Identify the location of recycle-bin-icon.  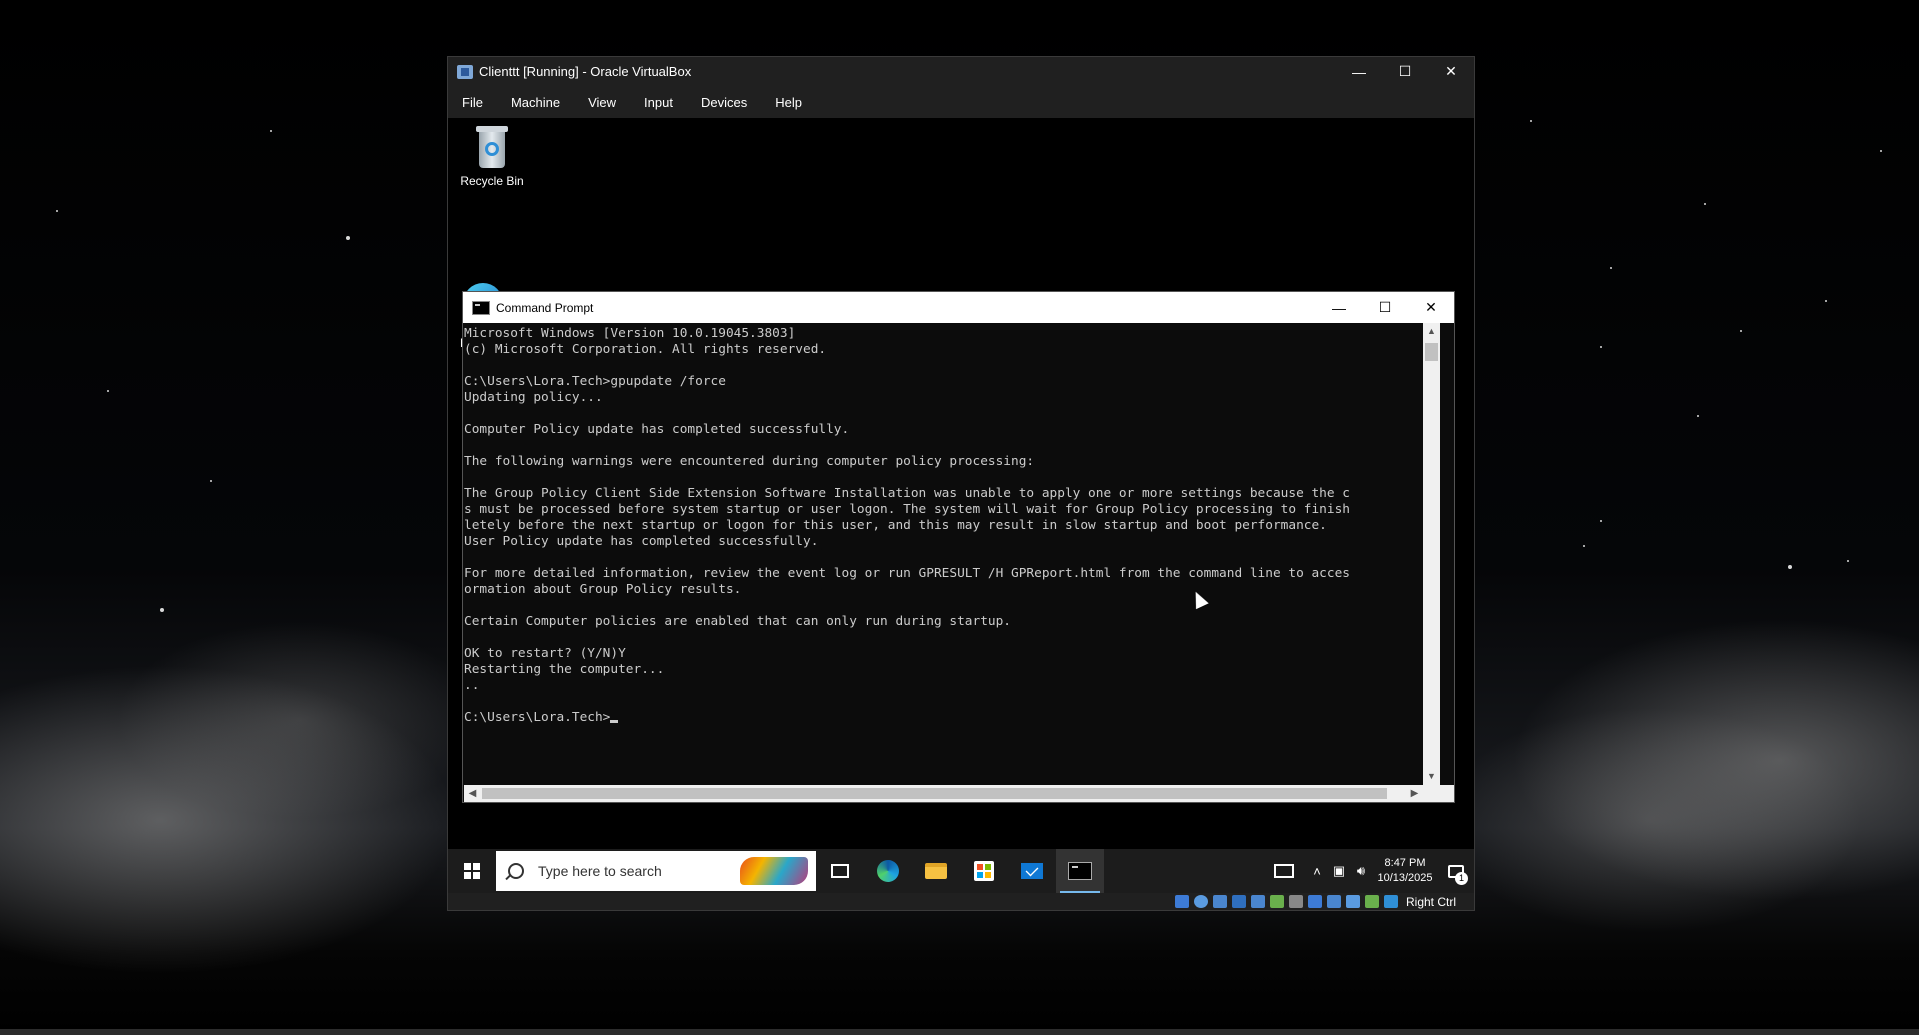
(492, 147).